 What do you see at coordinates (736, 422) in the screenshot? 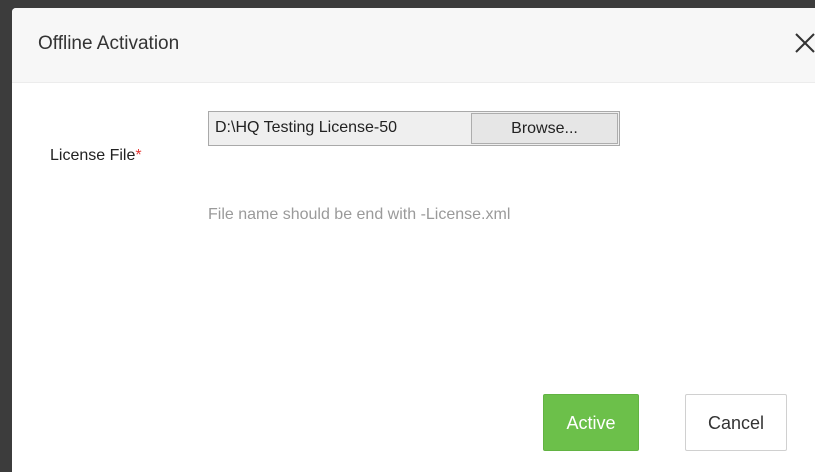
I see `cancel-button: Cancel` at bounding box center [736, 422].